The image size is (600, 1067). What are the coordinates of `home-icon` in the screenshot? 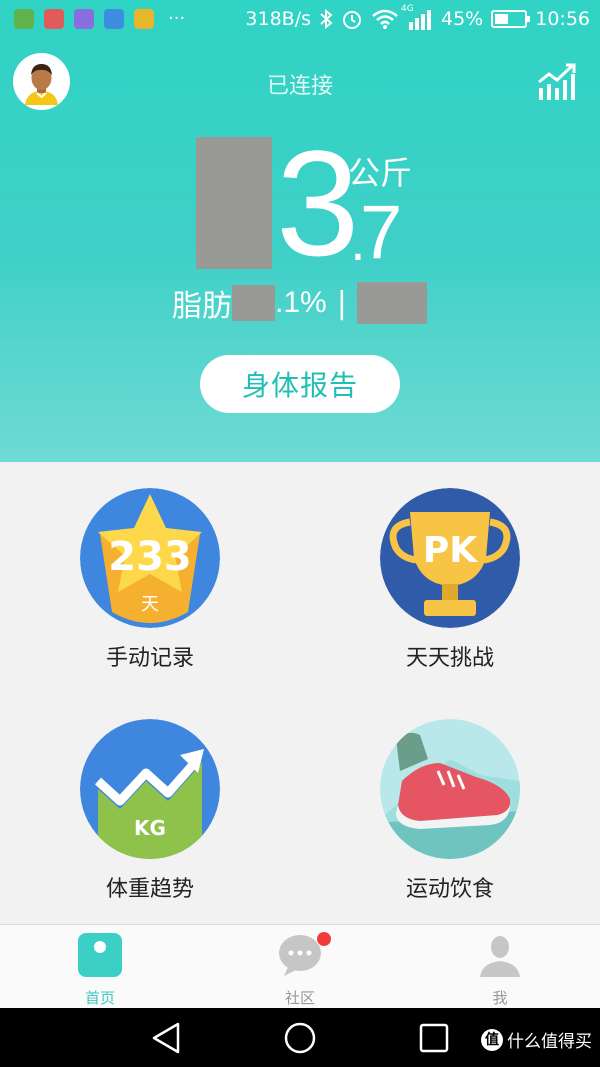 It's located at (300, 1038).